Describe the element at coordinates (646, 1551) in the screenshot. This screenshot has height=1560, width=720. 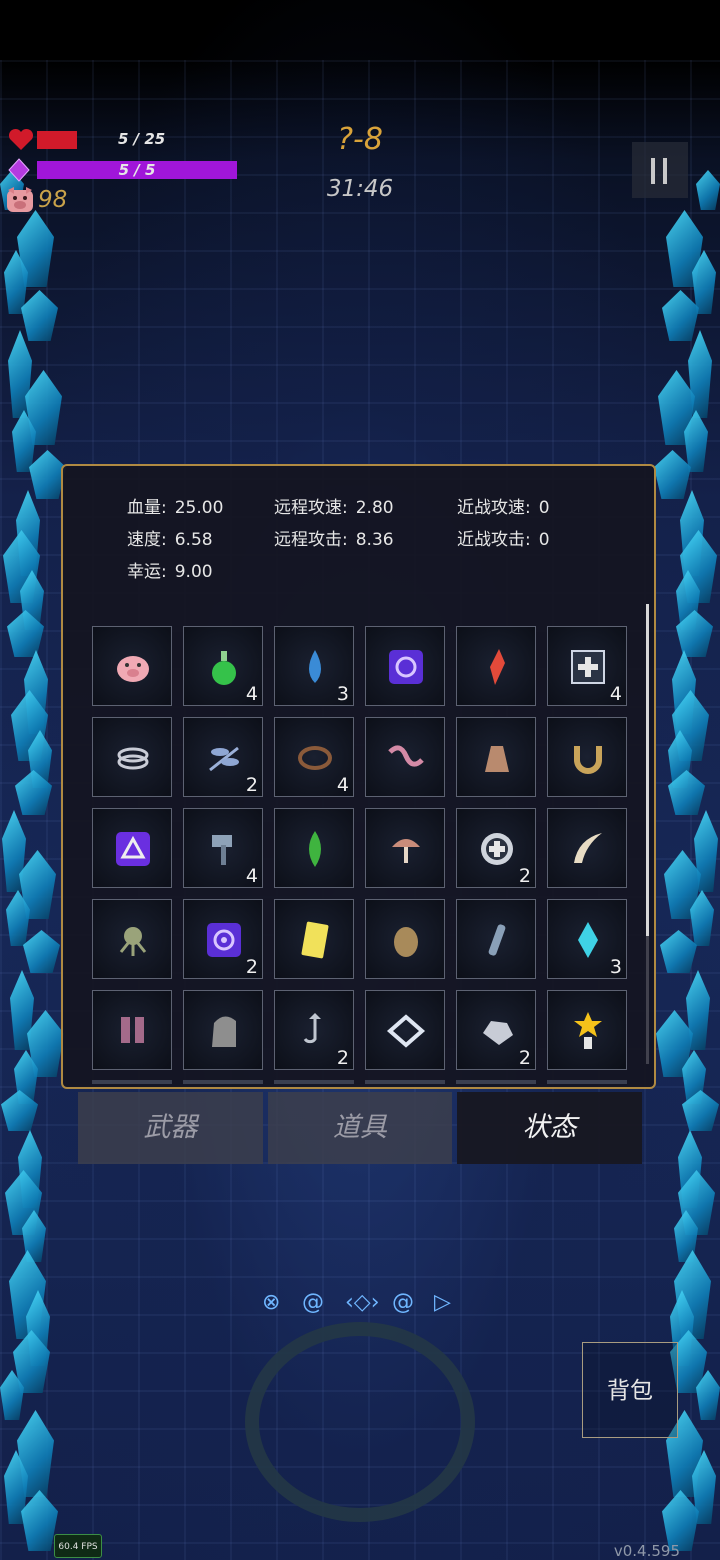
I see `version-label: v0.4.595` at that location.